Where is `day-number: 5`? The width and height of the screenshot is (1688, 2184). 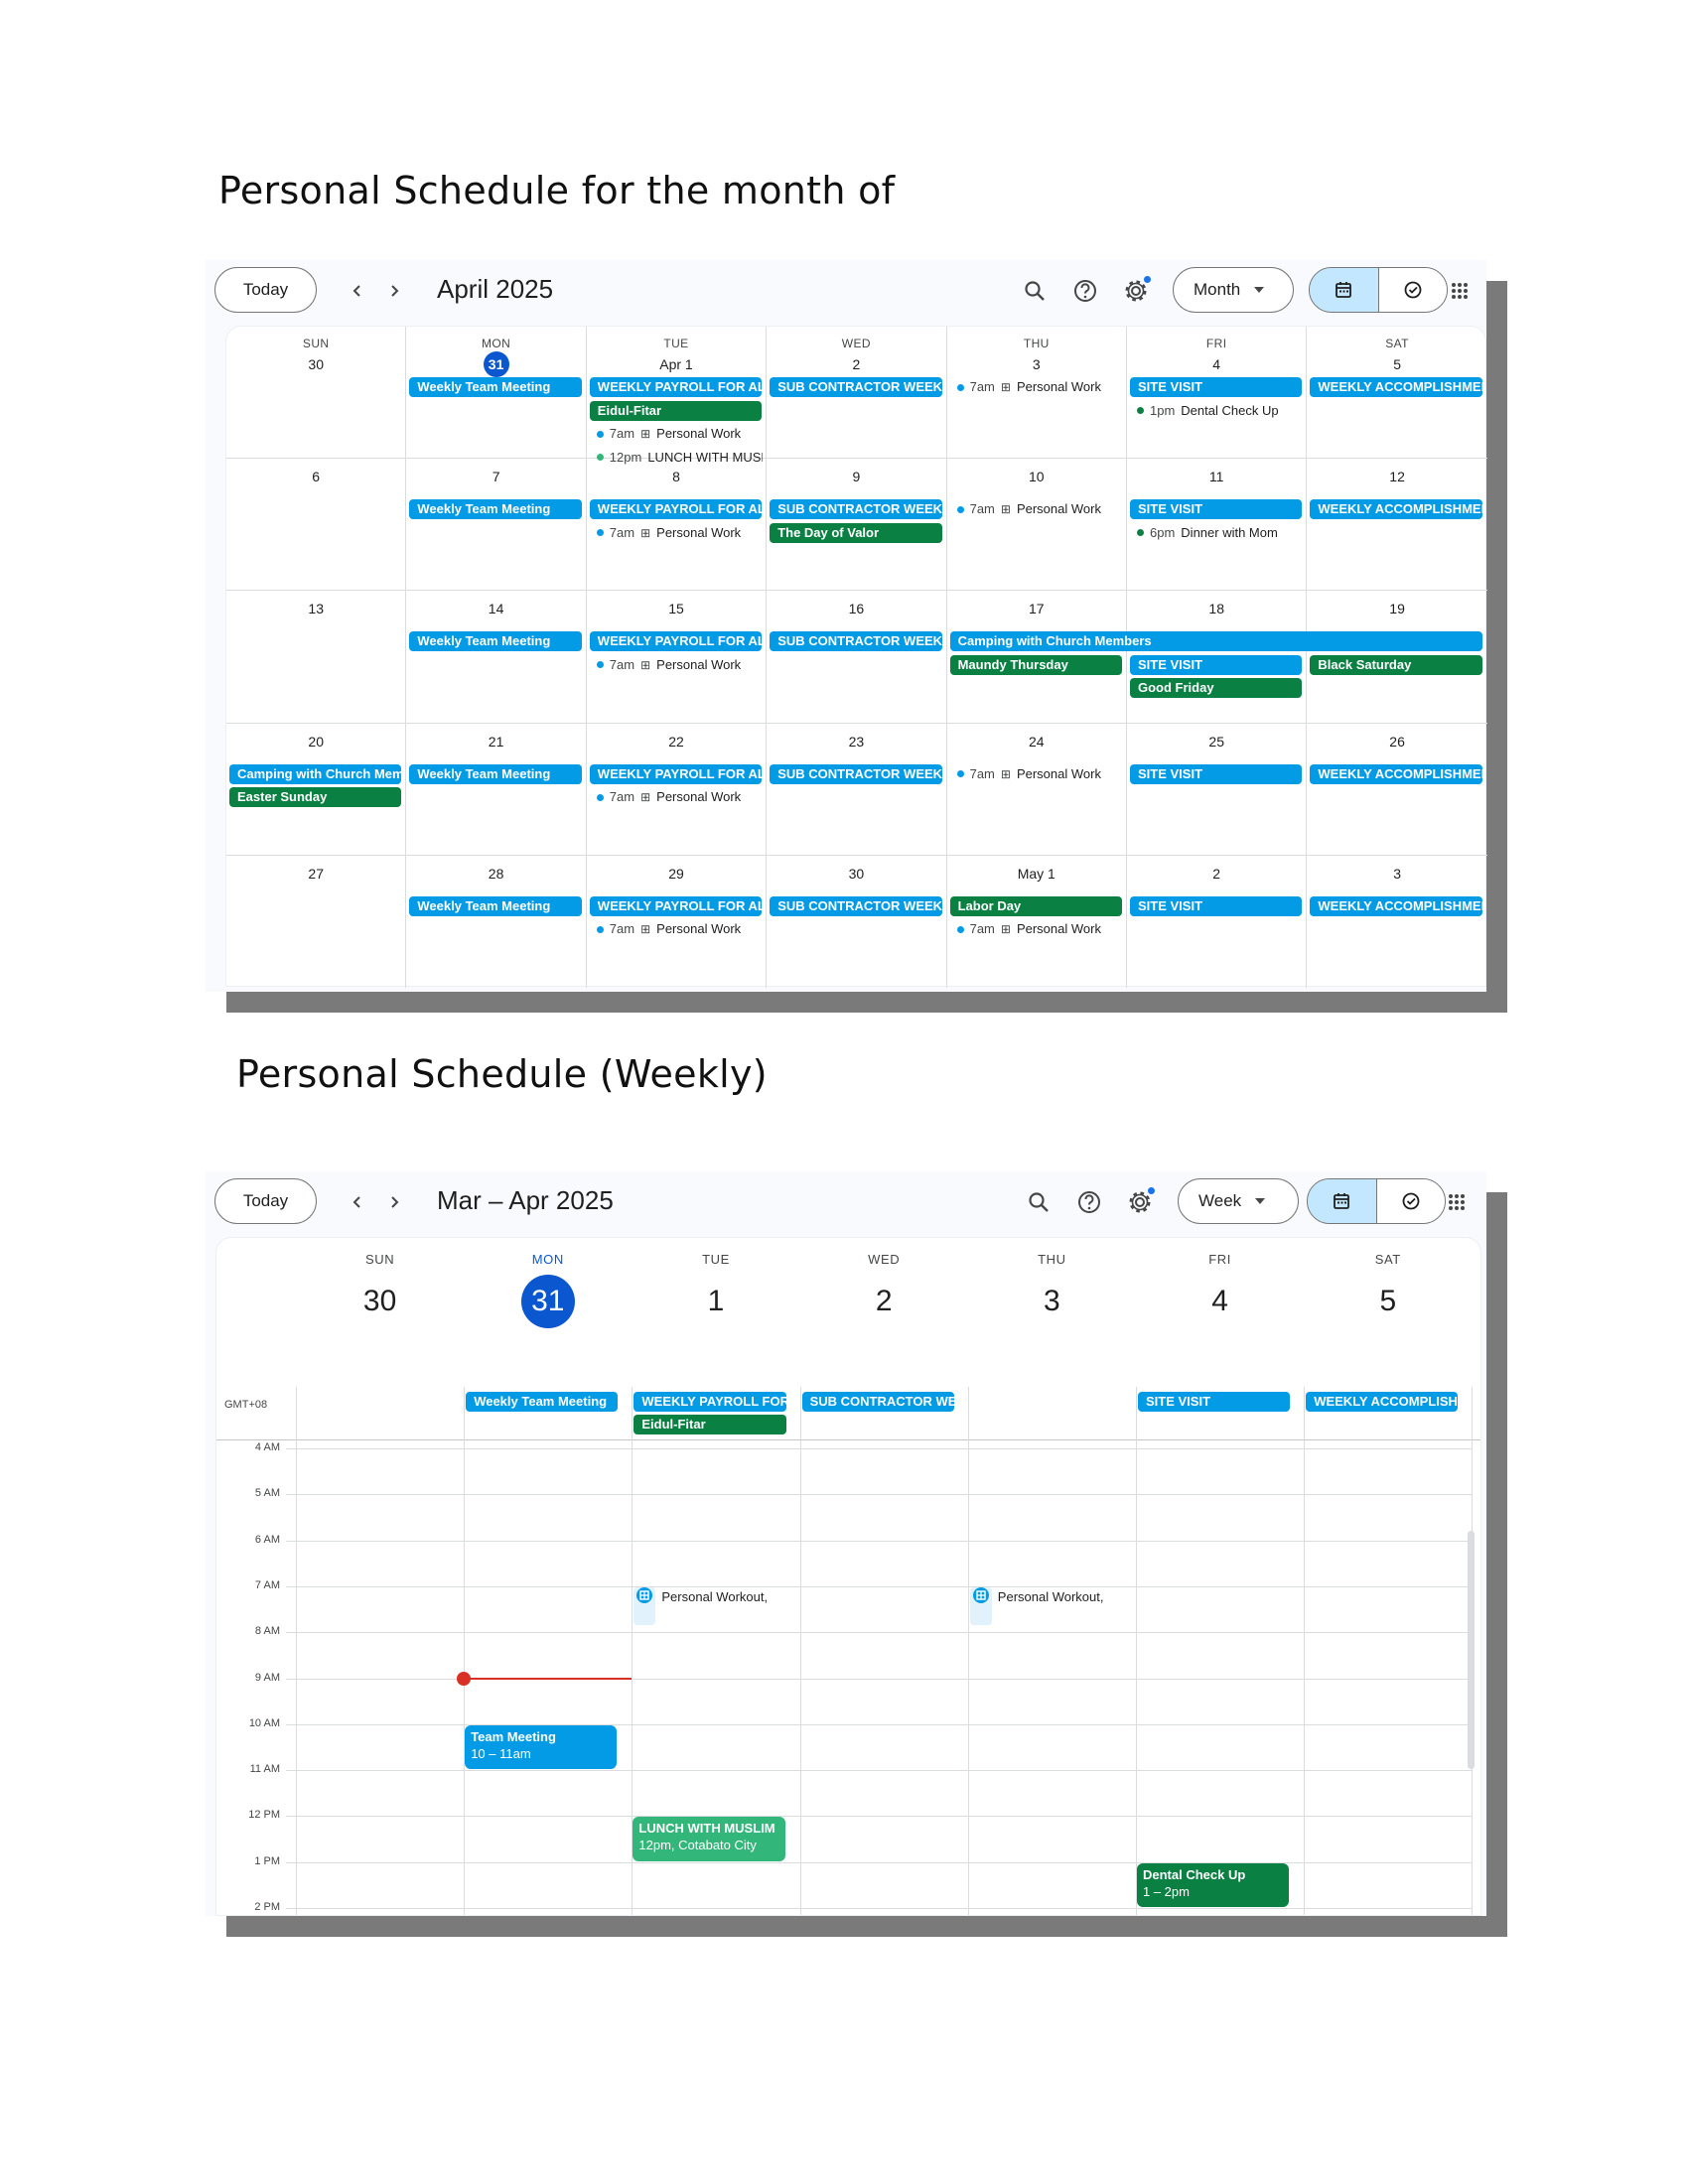 day-number: 5 is located at coordinates (1396, 364).